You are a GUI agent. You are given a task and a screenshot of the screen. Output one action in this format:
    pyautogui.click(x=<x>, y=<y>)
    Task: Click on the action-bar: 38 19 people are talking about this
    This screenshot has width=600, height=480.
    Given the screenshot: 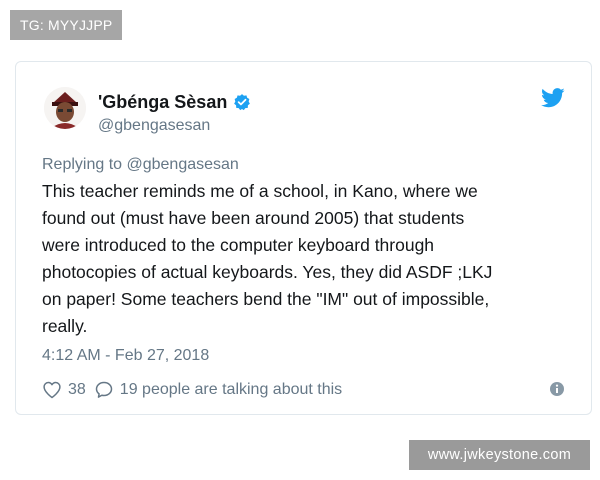 What is the action you would take?
    pyautogui.click(x=192, y=390)
    